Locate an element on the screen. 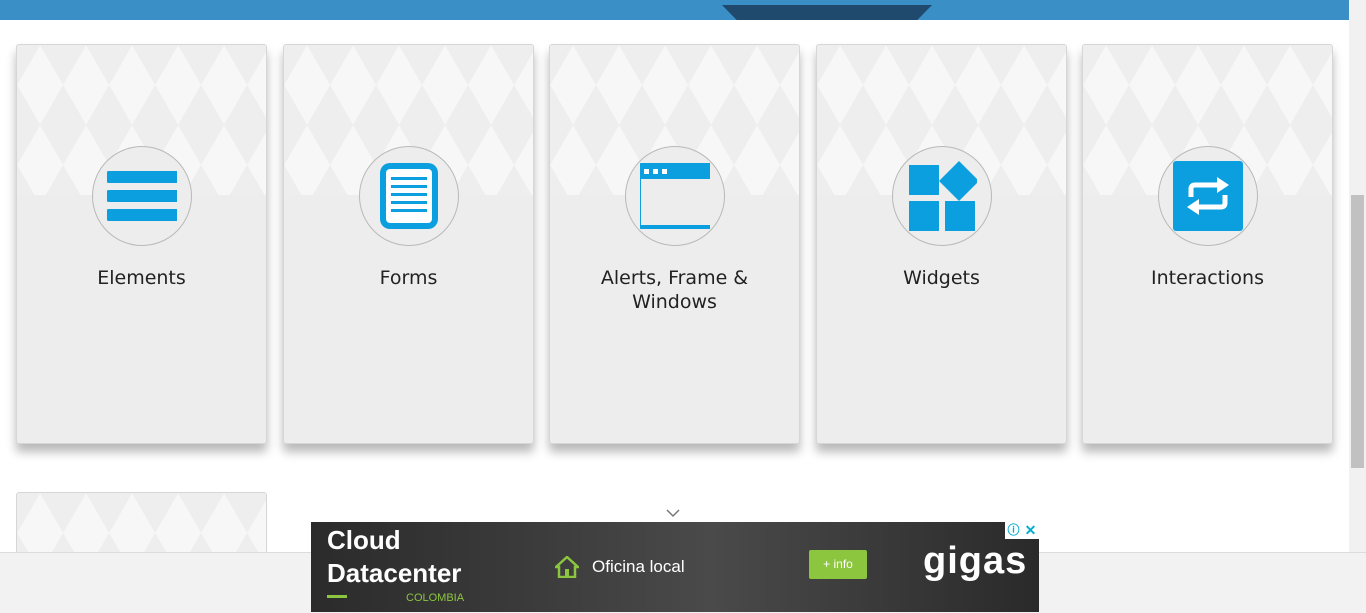 This screenshot has width=1366, height=613. browser-window-icon is located at coordinates (674, 196).